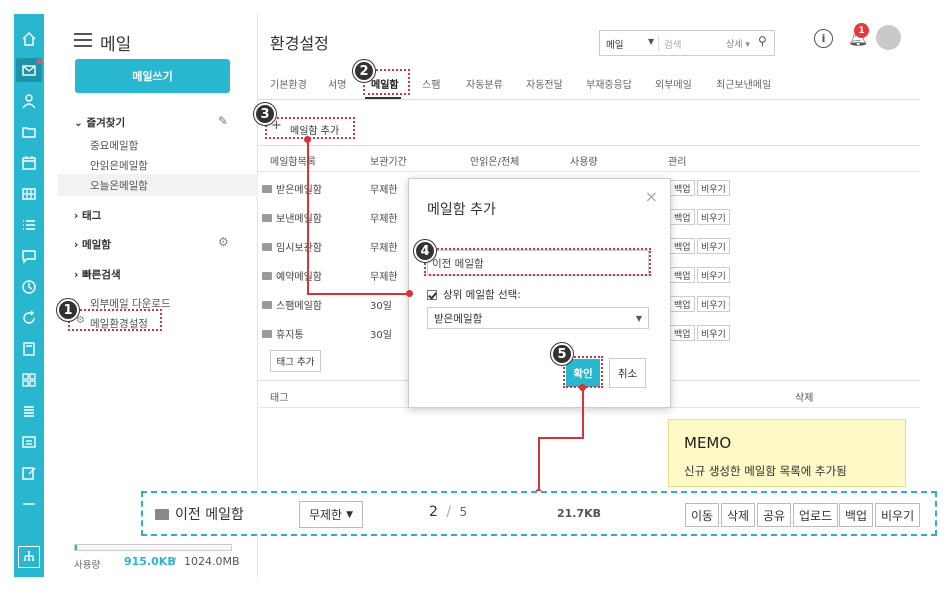 The width and height of the screenshot is (944, 591). I want to click on col-header-usage: 사용량, so click(584, 162).